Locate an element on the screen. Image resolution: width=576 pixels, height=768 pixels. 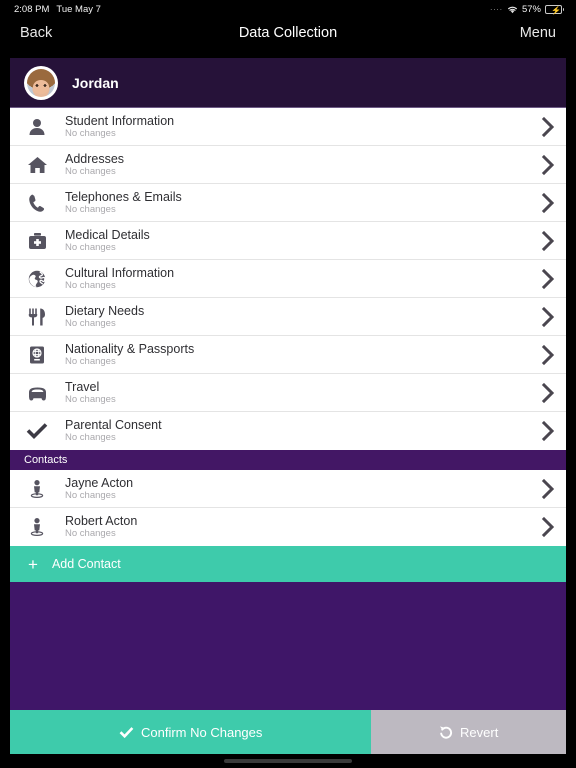
globe-icon is located at coordinates (37, 279).